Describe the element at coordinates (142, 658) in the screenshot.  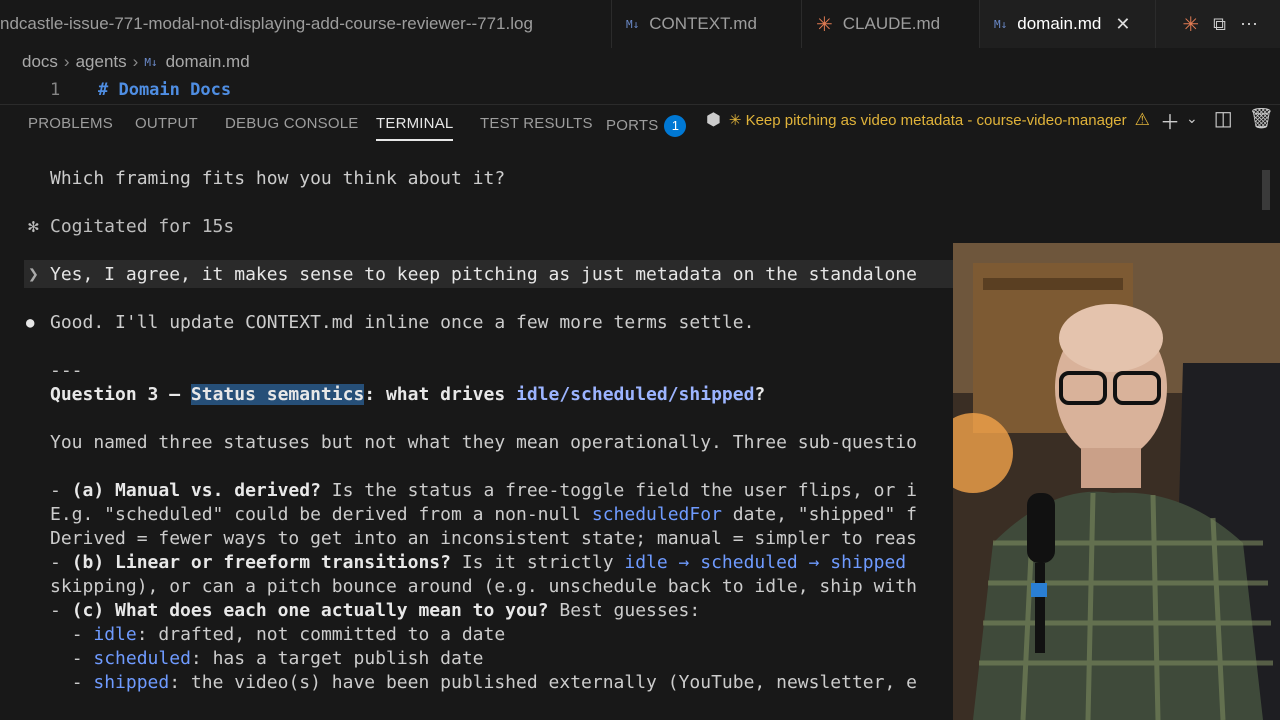
I see `status-name: scheduled` at that location.